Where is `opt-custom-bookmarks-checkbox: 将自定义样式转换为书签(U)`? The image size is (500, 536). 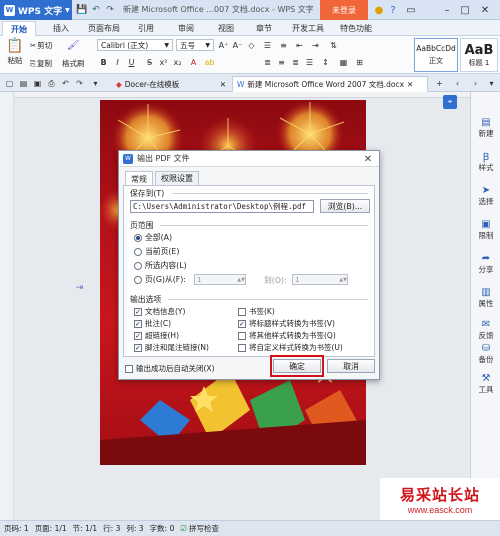 opt-custom-bookmarks-checkbox: 将自定义样式转换为书签(U) is located at coordinates (290, 347).